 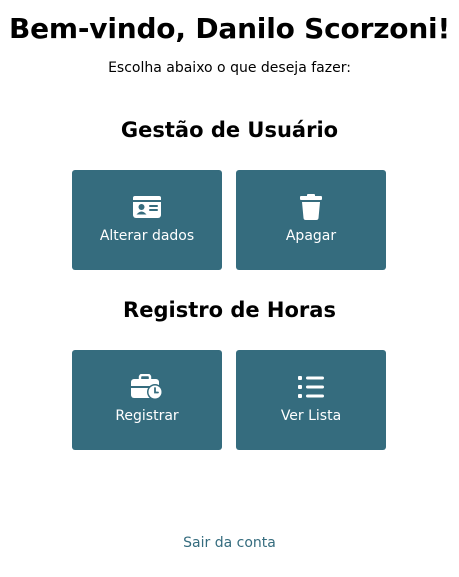 What do you see at coordinates (147, 207) in the screenshot?
I see `id-card-icon` at bounding box center [147, 207].